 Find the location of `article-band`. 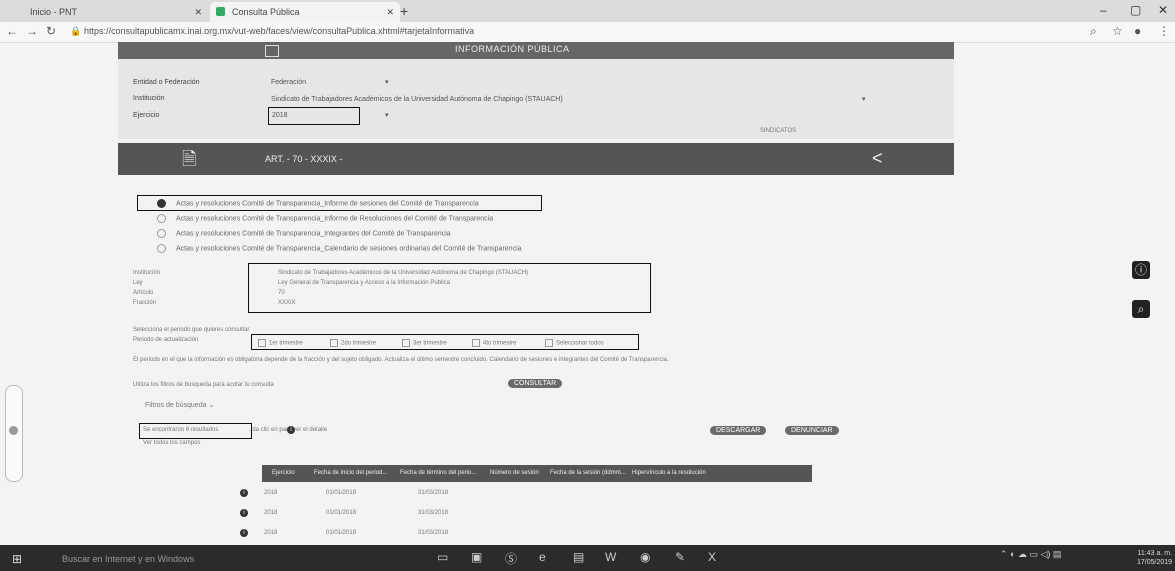

article-band is located at coordinates (536, 159).